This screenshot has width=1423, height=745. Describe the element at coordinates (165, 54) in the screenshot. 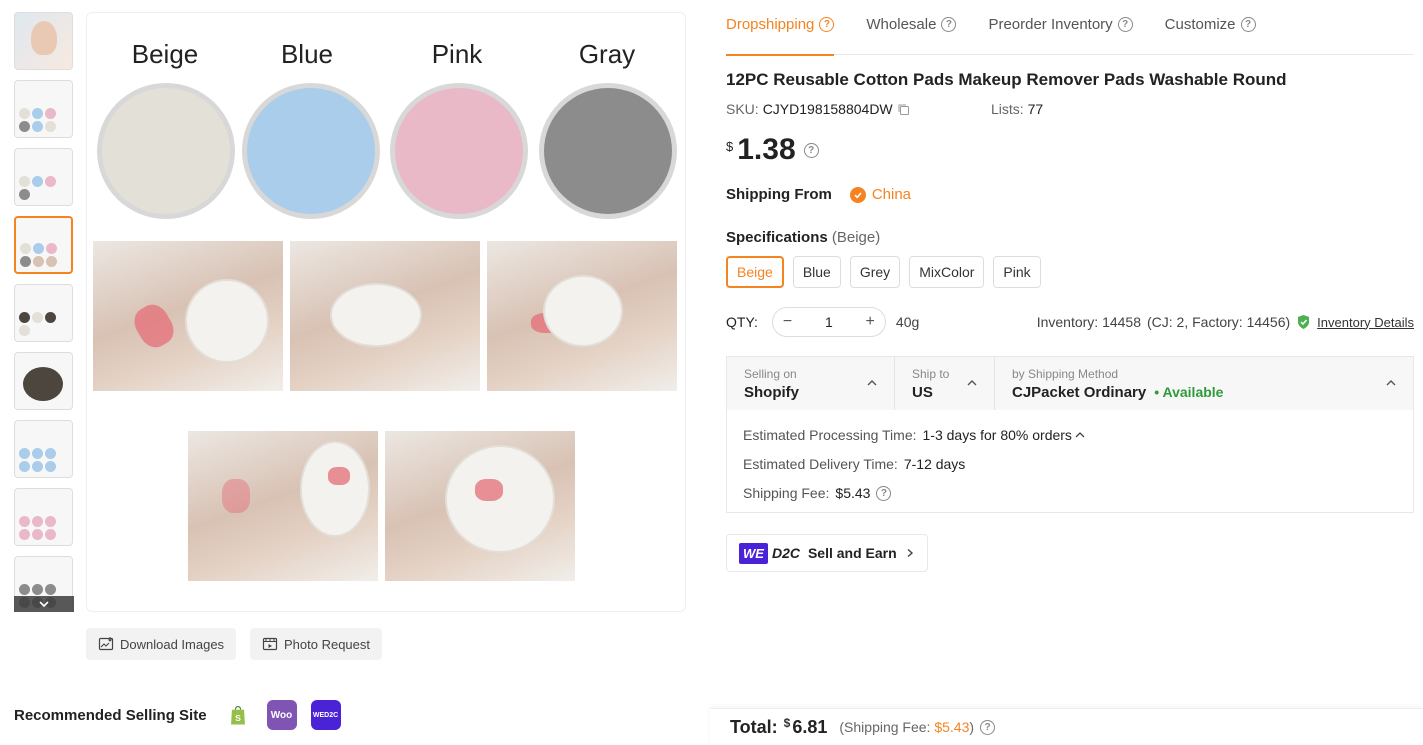

I see `swatch-label: Beige` at that location.